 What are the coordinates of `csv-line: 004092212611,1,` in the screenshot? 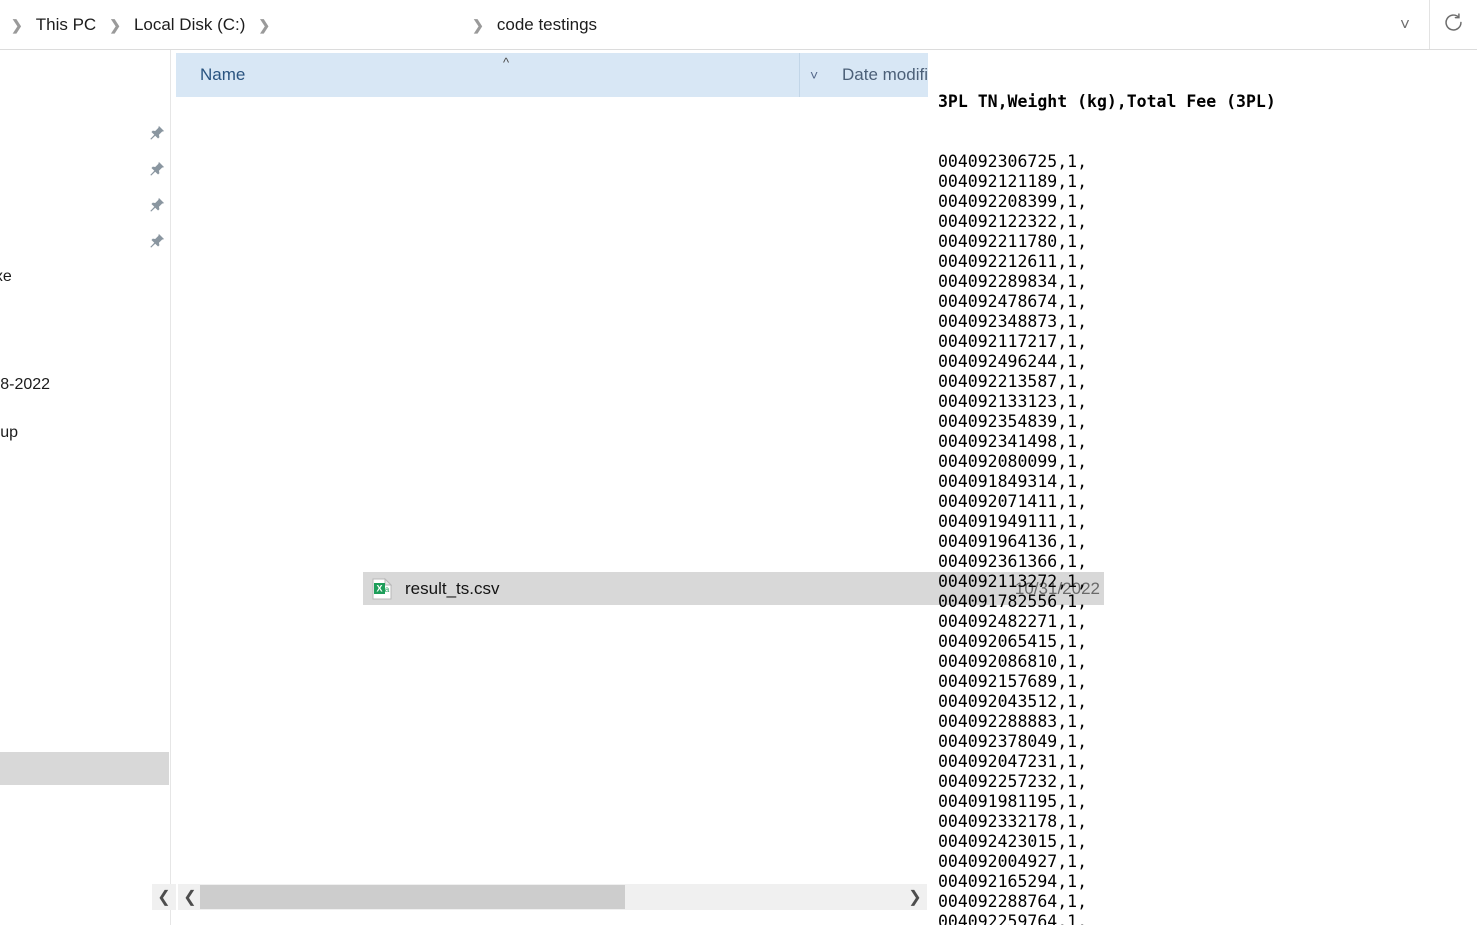 It's located at (1013, 261).